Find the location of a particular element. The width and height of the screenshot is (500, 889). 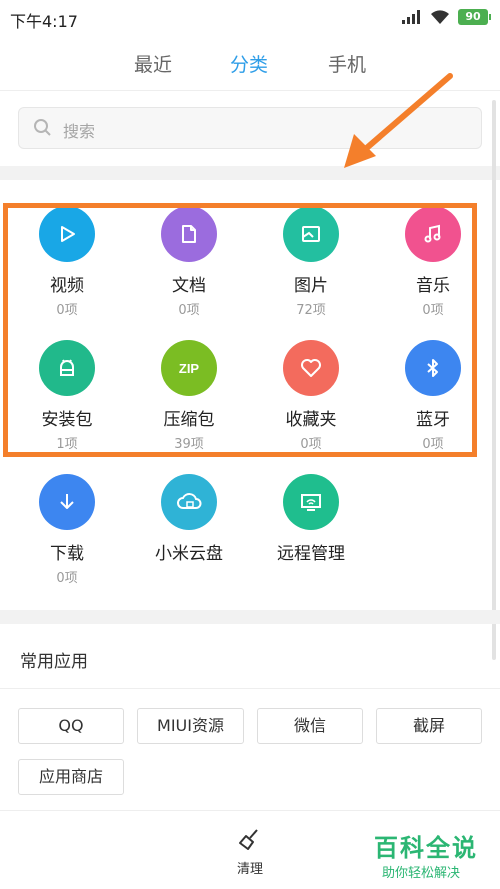

clean-button: 清理 is located at coordinates (250, 851).